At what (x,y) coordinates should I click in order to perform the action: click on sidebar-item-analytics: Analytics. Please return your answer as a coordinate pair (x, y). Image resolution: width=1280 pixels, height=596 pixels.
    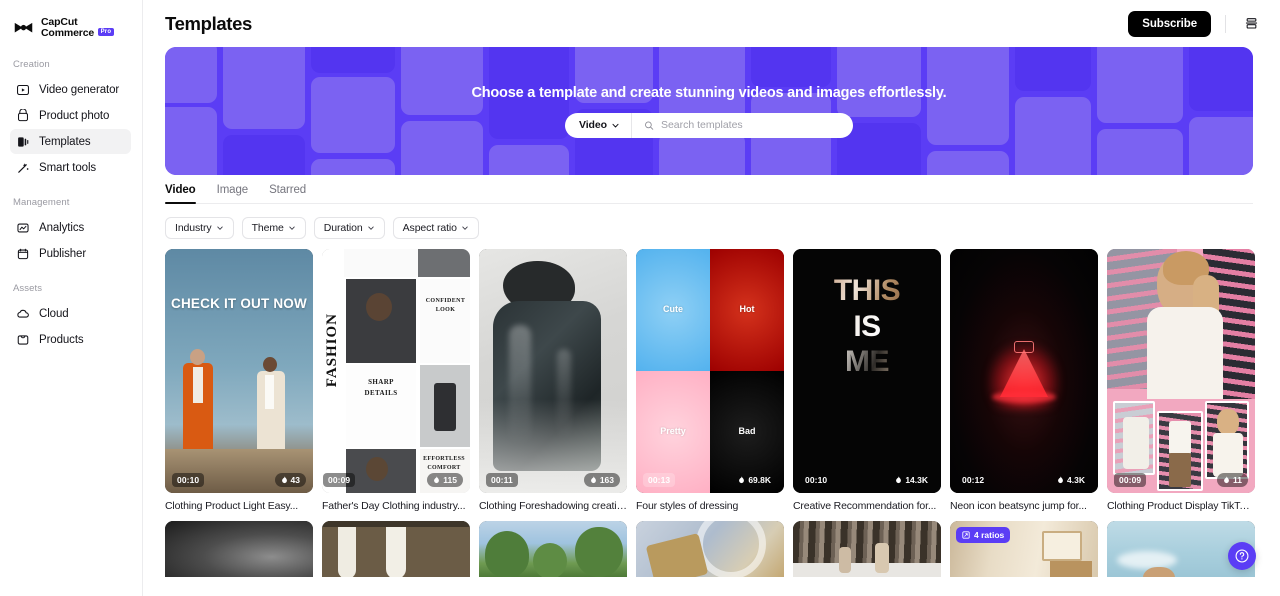
    Looking at the image, I should click on (70, 227).